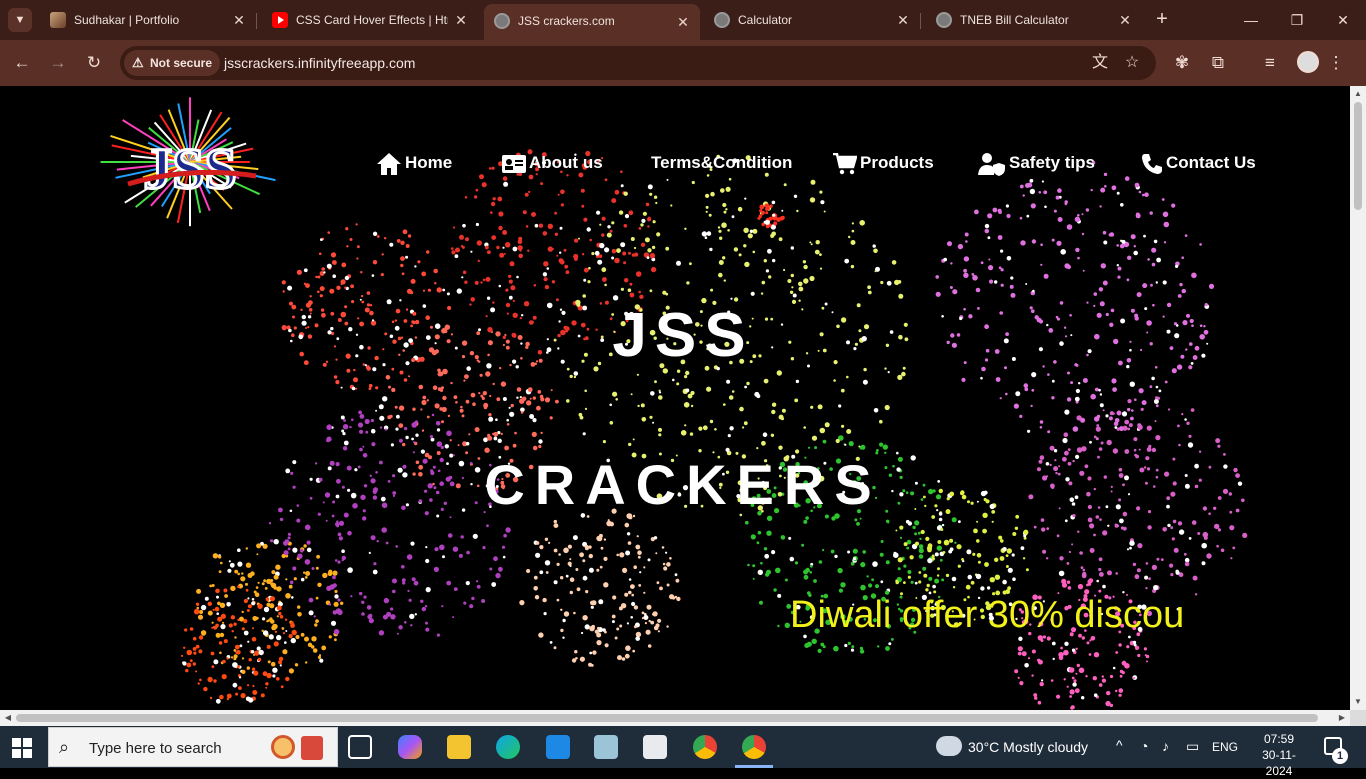 The width and height of the screenshot is (1366, 779). What do you see at coordinates (1052, 162) in the screenshot?
I see `nav-safety-label: Safety tips` at bounding box center [1052, 162].